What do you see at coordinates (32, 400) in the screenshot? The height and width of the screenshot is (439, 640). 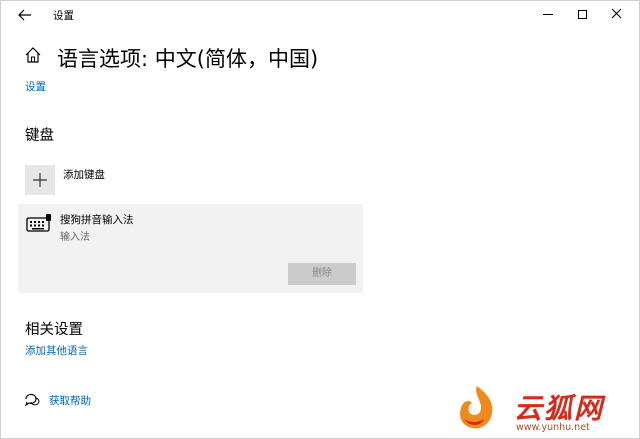 I see `help-chat-icon` at bounding box center [32, 400].